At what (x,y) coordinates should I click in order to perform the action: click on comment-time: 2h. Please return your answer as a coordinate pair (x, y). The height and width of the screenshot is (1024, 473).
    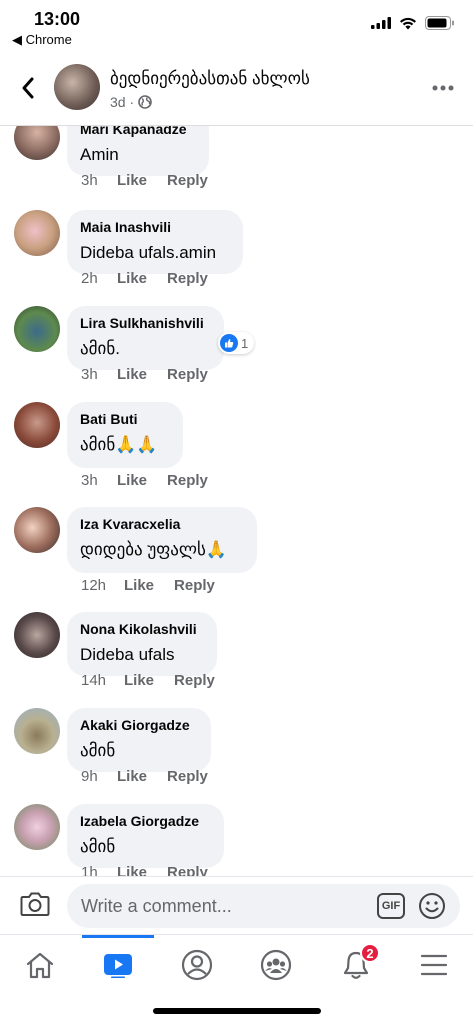
    Looking at the image, I should click on (99, 278).